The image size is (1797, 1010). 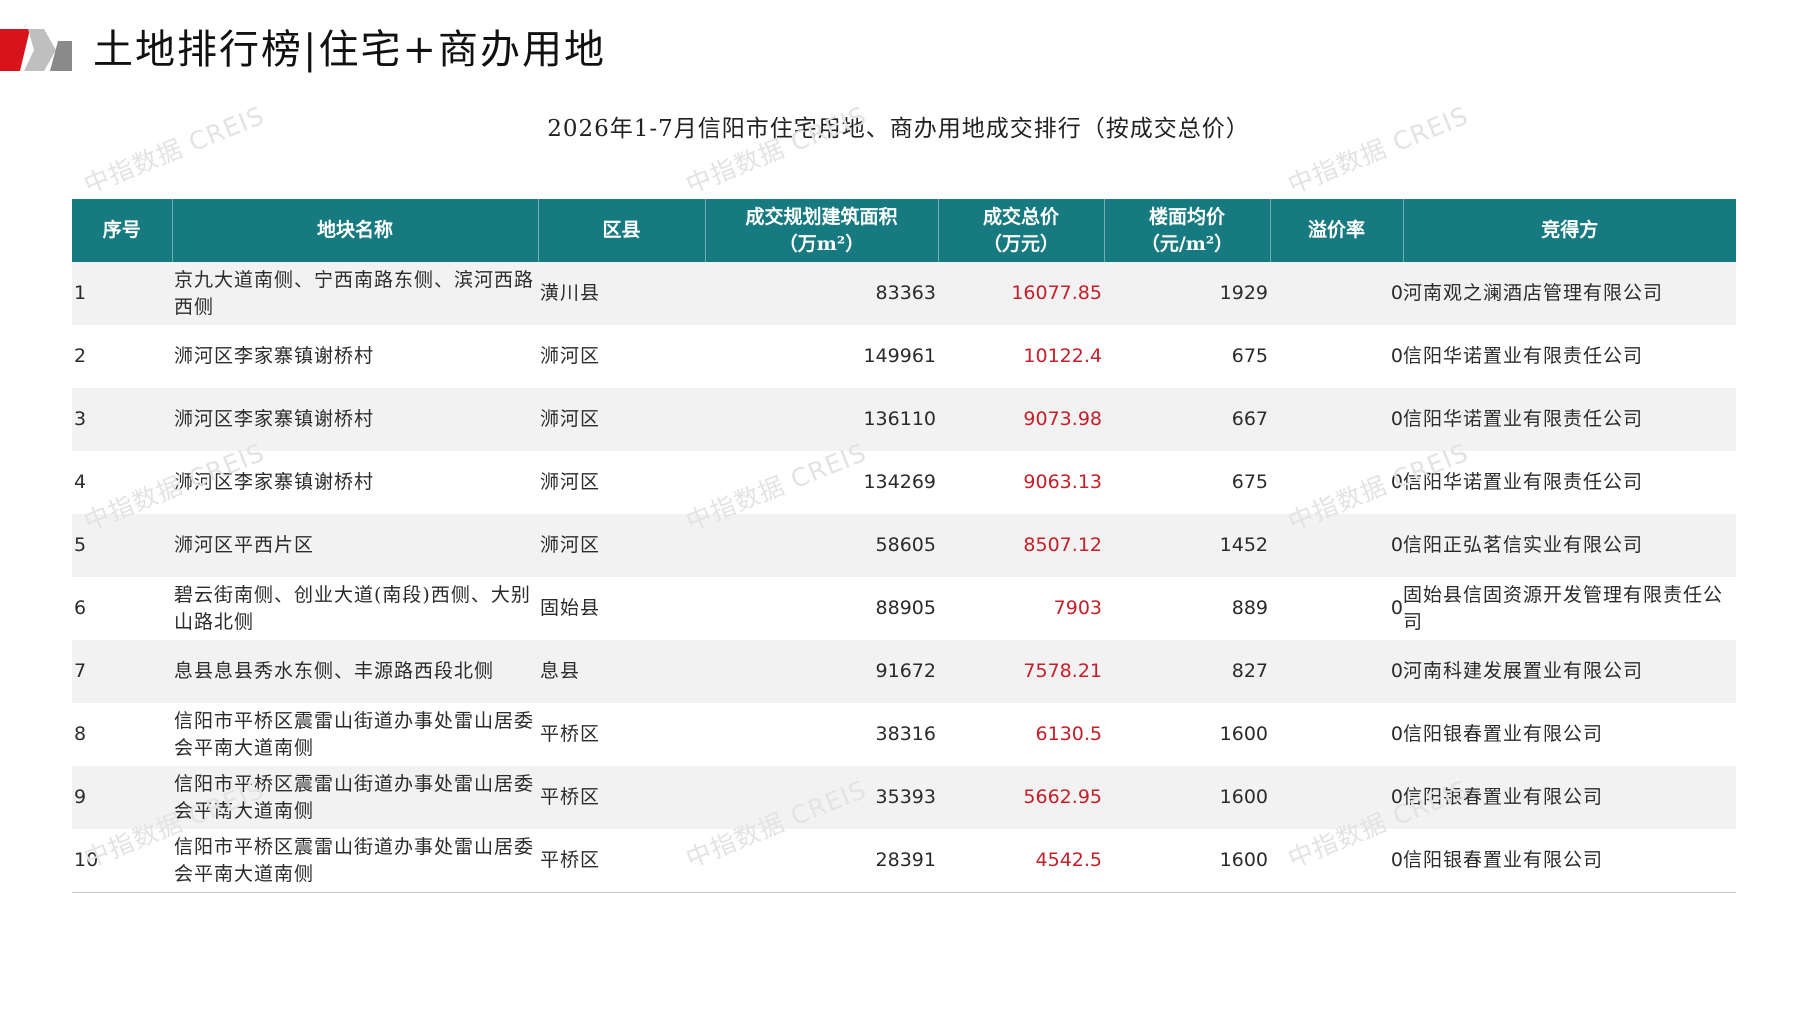 I want to click on cell-area: 38316, so click(x=905, y=734).